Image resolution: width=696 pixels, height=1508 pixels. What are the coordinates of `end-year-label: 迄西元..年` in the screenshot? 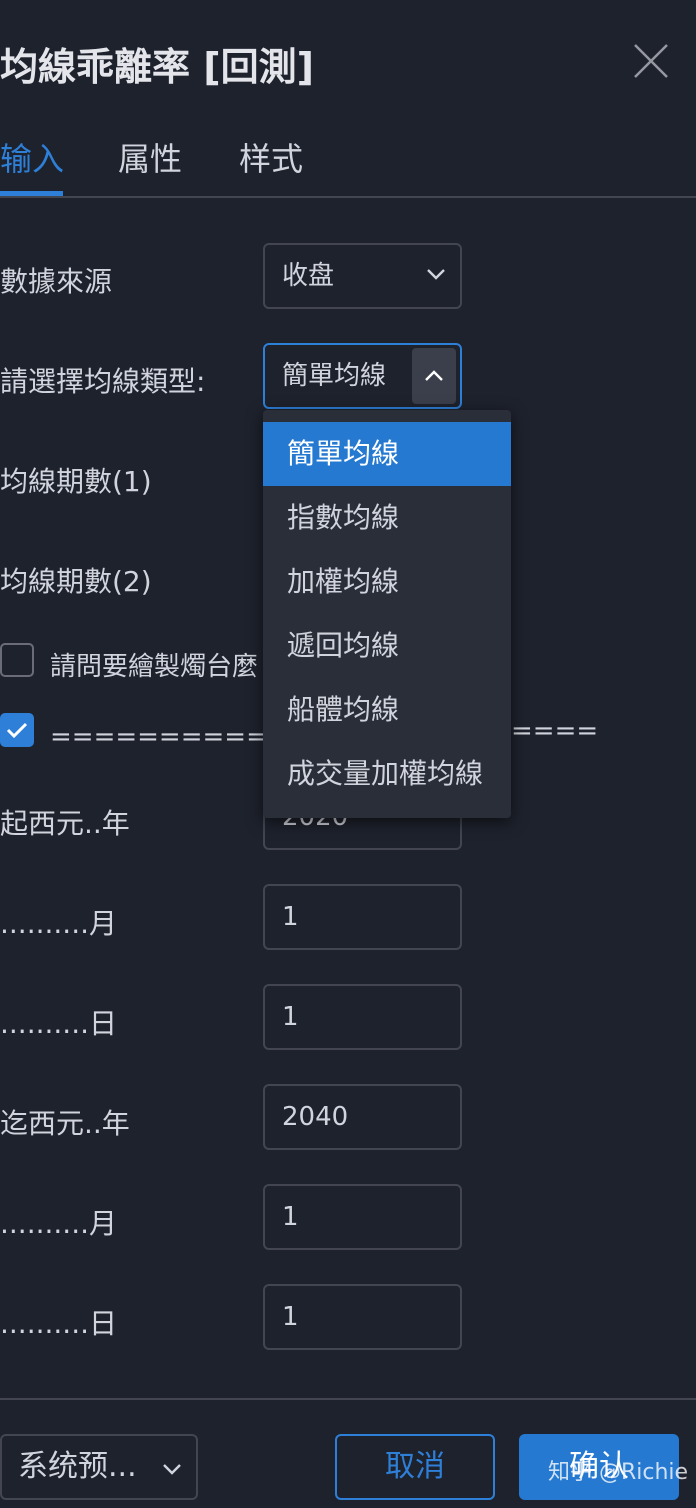 It's located at (65, 1123).